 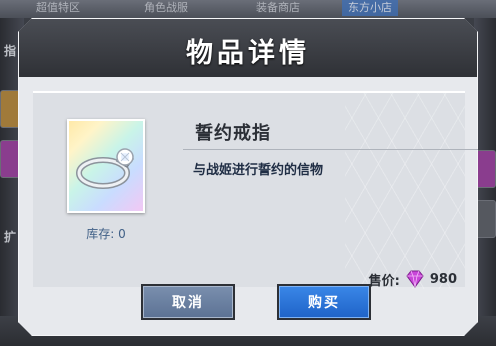 What do you see at coordinates (258, 170) in the screenshot?
I see `item-description: 与战姬进行誓约的信物` at bounding box center [258, 170].